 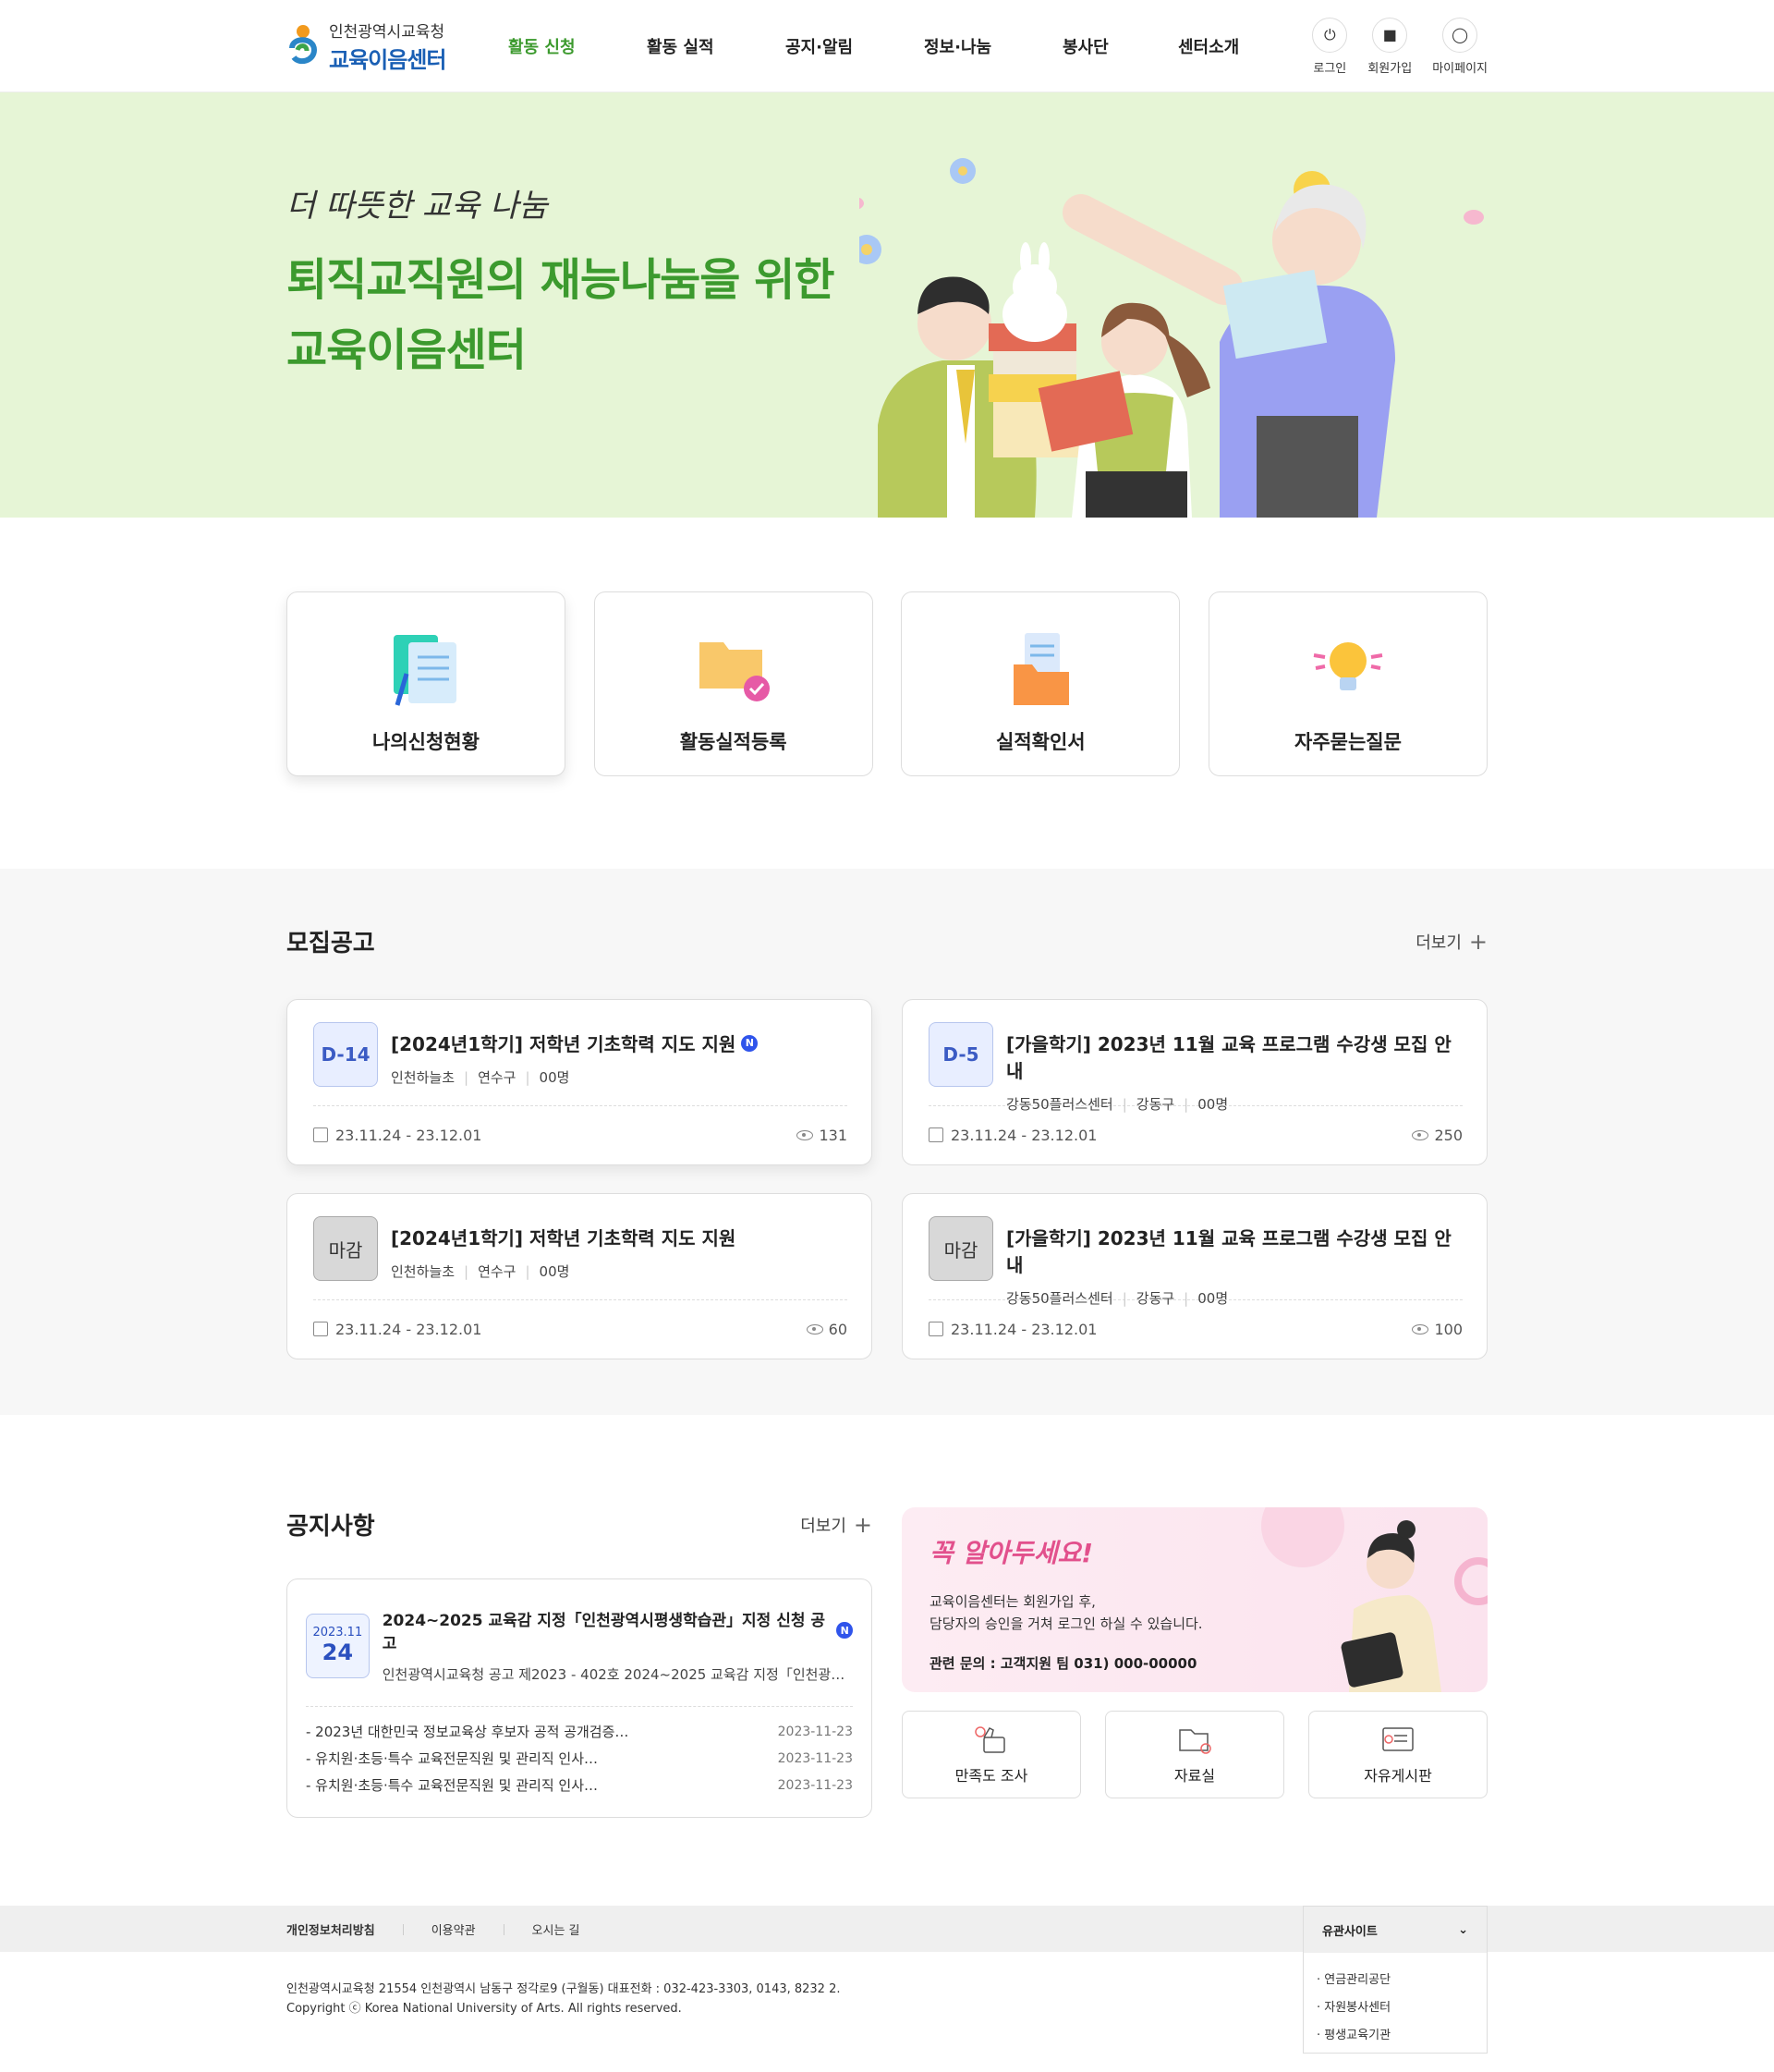 What do you see at coordinates (1398, 1754) in the screenshot?
I see `free-board-button: 자유게시판` at bounding box center [1398, 1754].